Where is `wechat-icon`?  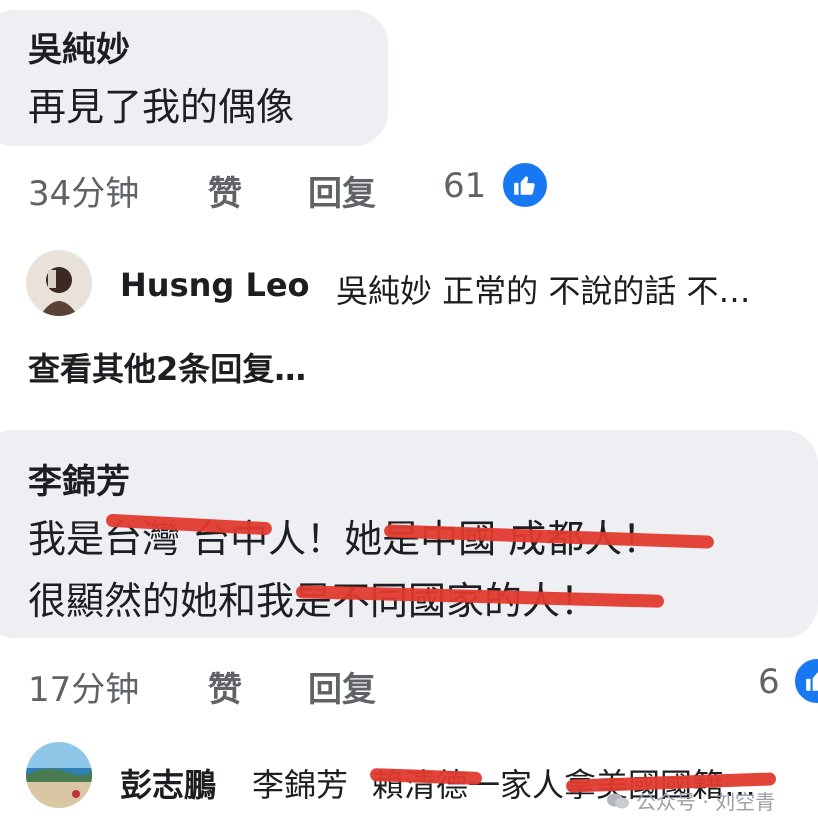 wechat-icon is located at coordinates (618, 800).